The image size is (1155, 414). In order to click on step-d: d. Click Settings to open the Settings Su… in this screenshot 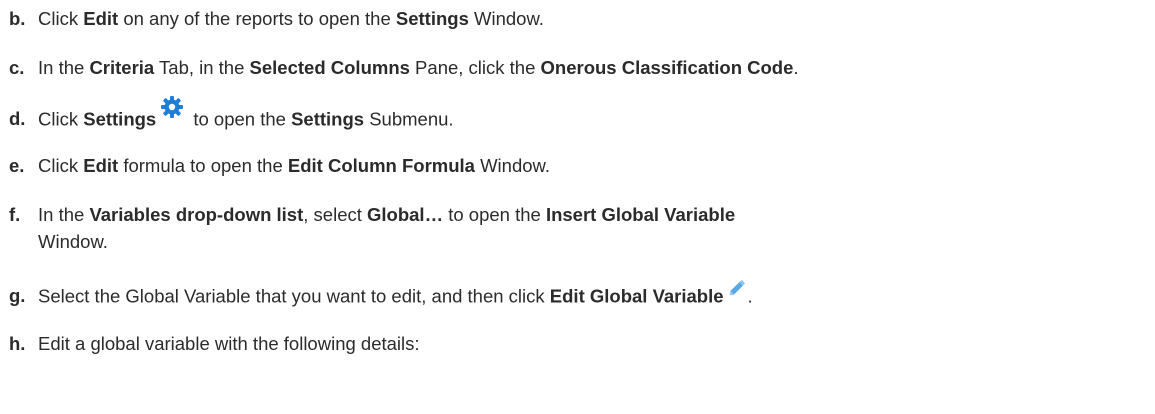, I will do `click(231, 116)`.